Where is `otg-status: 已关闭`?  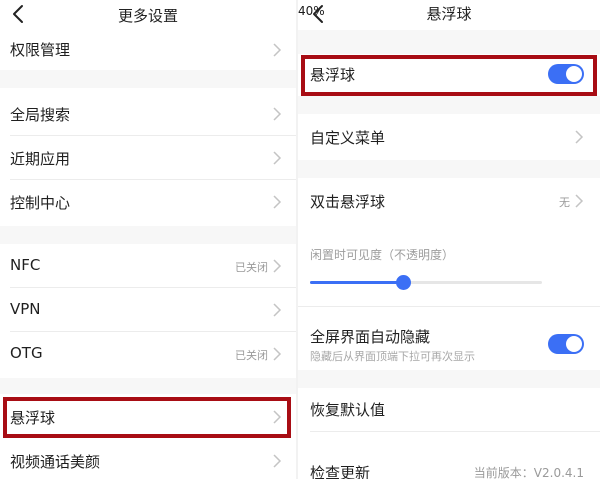 otg-status: 已关闭 is located at coordinates (251, 355).